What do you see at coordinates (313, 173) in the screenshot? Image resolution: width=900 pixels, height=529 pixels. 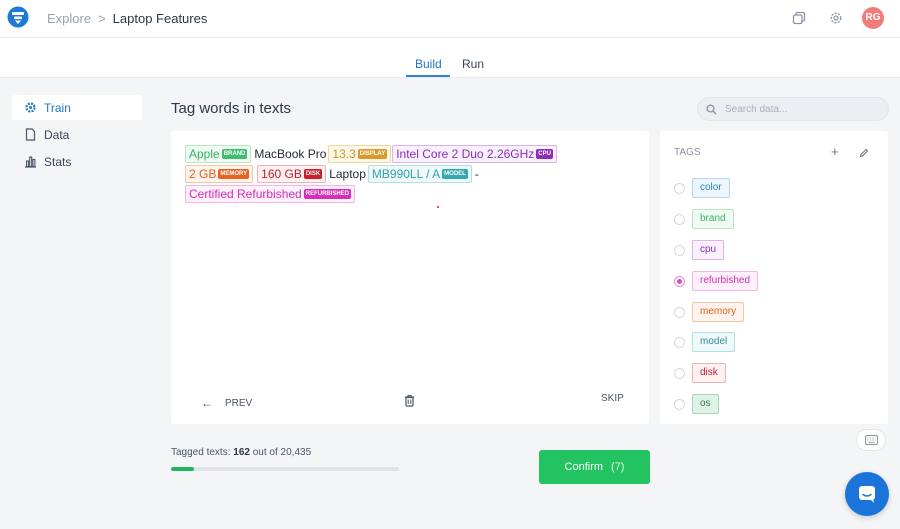 I see `tag-badge: DISK` at bounding box center [313, 173].